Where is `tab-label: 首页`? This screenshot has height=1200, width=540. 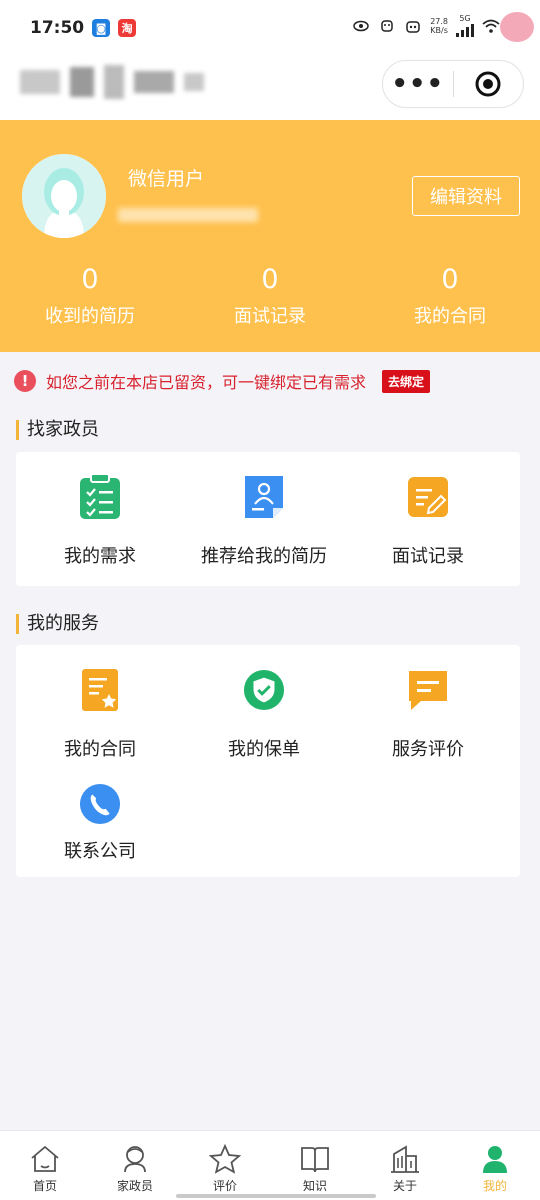 tab-label: 首页 is located at coordinates (44, 1186).